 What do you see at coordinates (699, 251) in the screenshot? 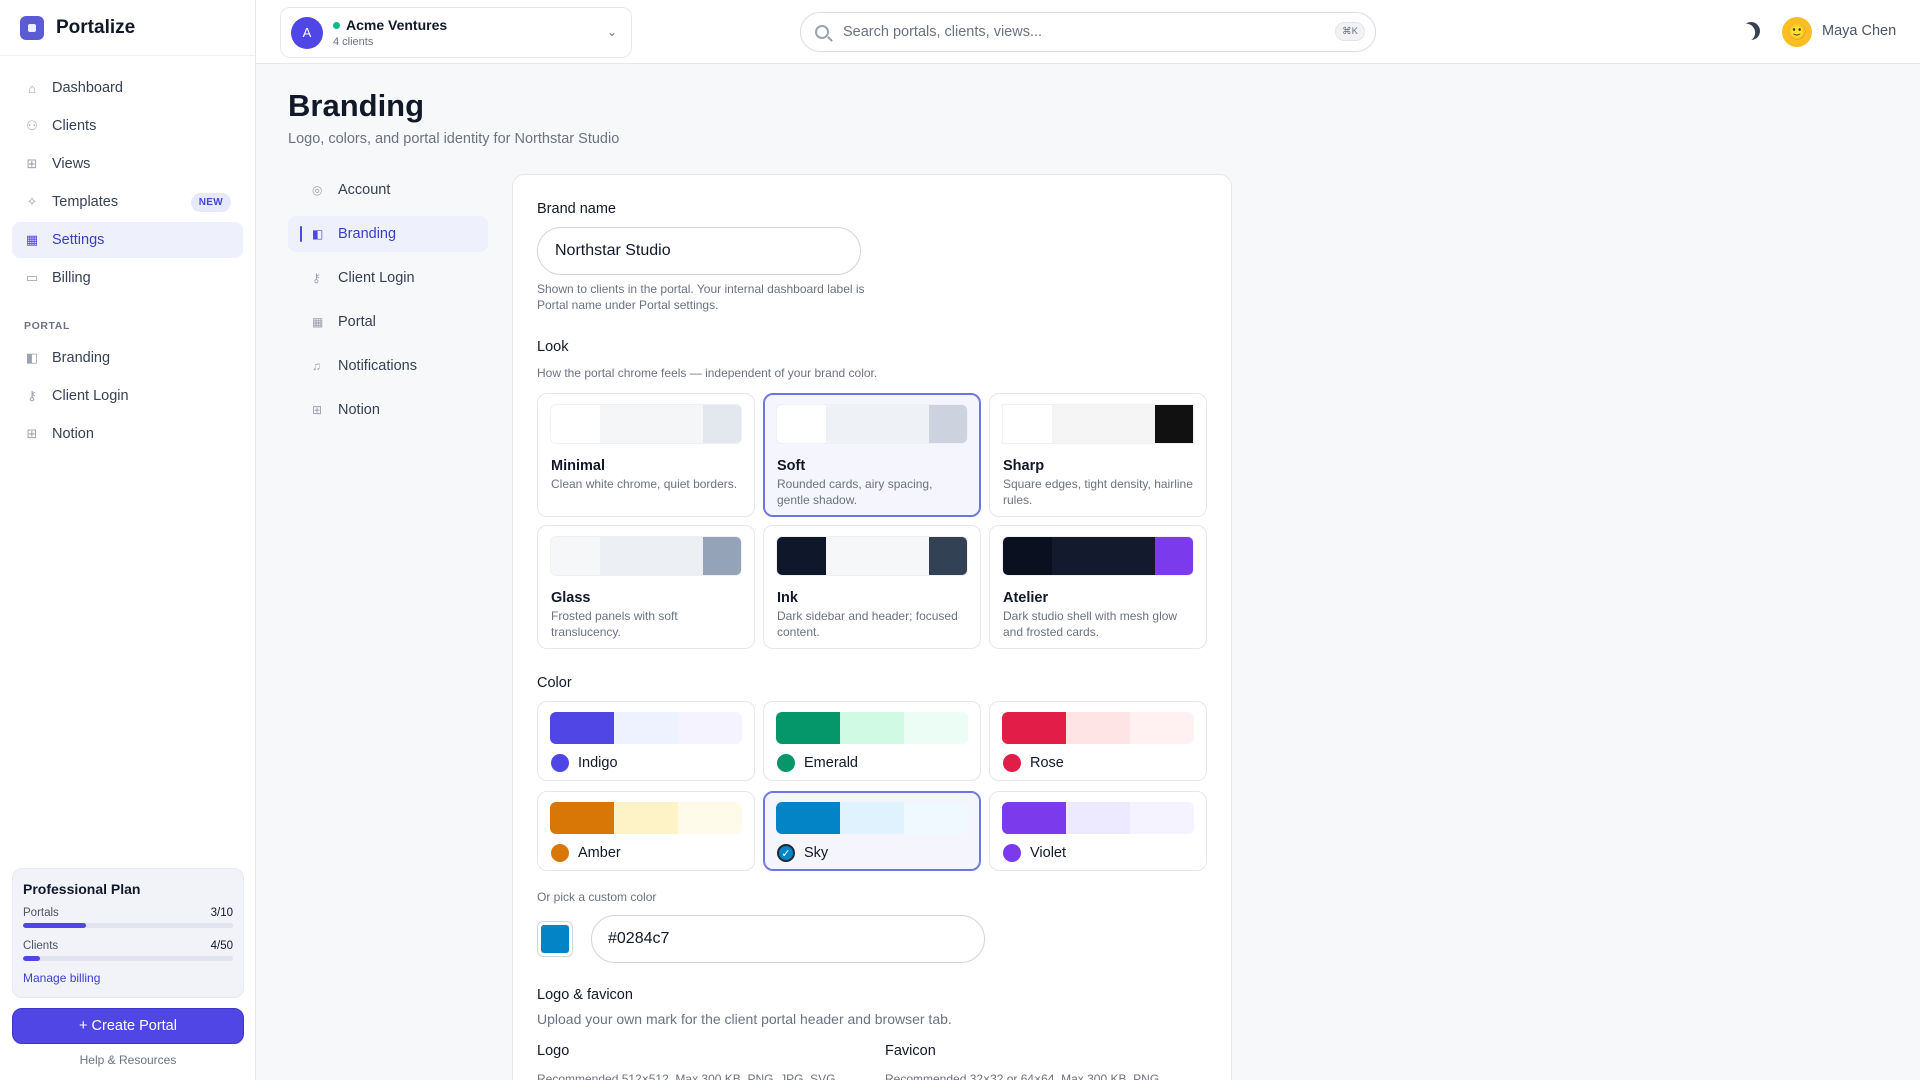
I see `brand-name-input: Northstar Studio` at bounding box center [699, 251].